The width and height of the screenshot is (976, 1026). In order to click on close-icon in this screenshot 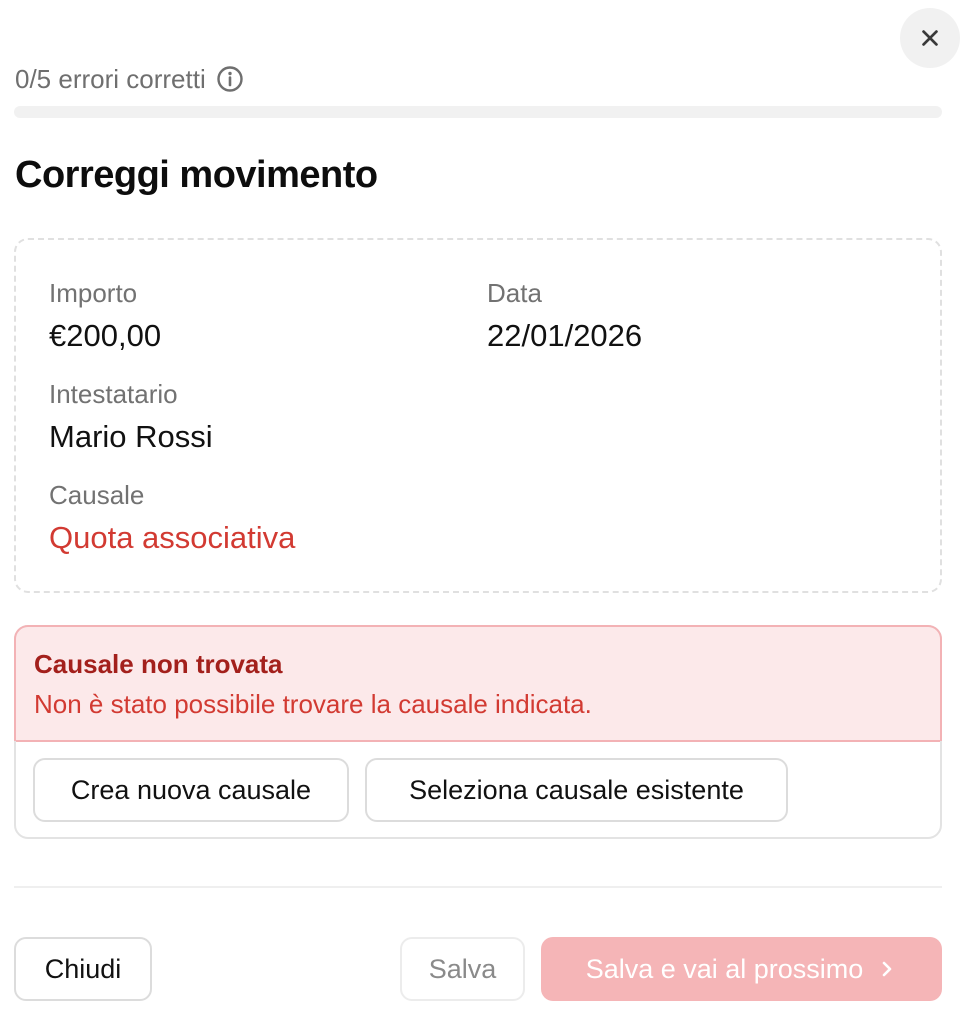, I will do `click(930, 38)`.